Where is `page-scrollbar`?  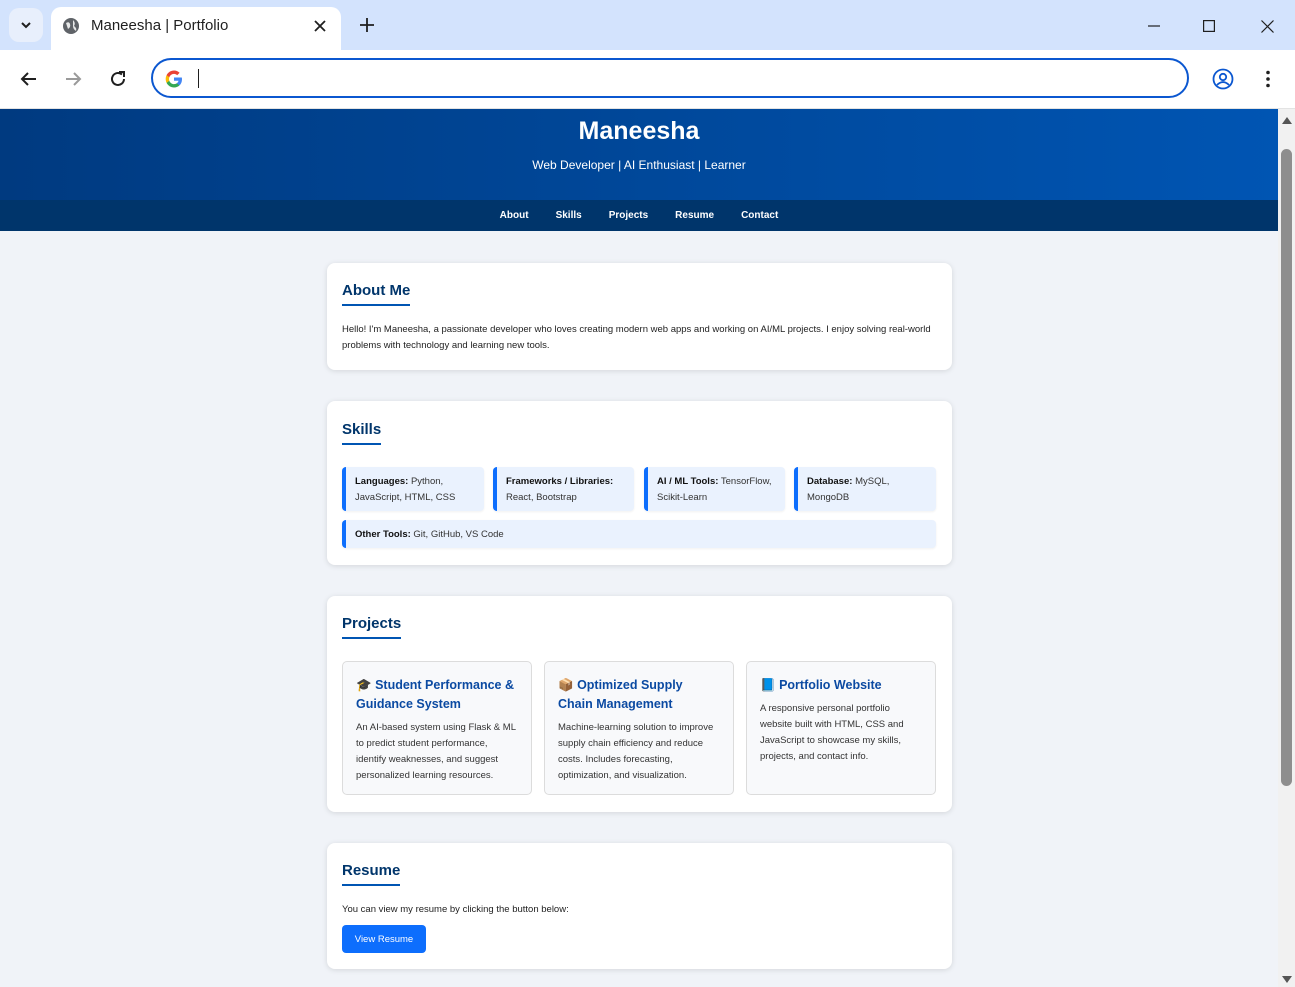
page-scrollbar is located at coordinates (1286, 548).